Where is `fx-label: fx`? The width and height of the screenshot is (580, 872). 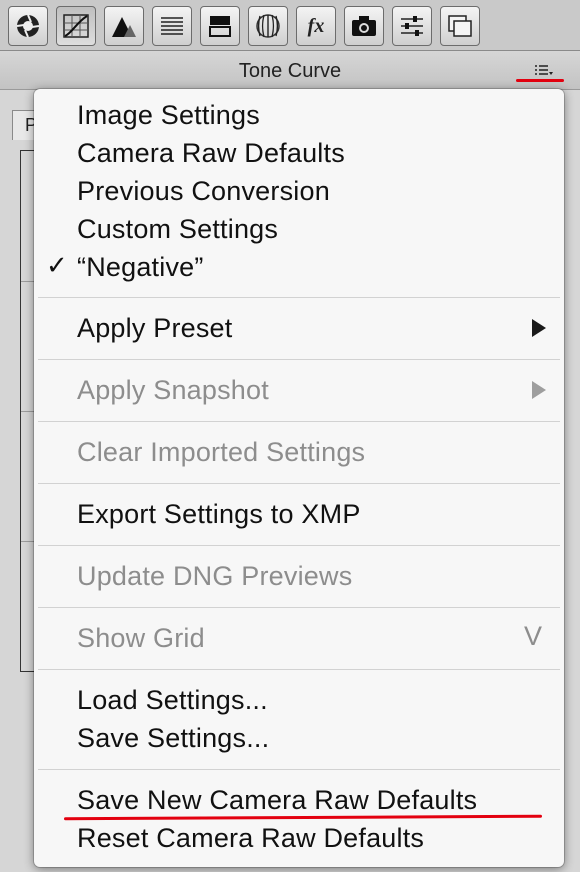 fx-label: fx is located at coordinates (316, 25).